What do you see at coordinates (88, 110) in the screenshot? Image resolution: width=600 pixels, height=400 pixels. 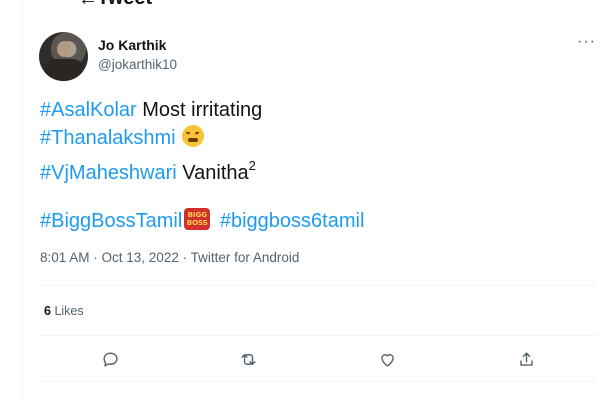 I see `hashtag-link: #AsalKolar` at bounding box center [88, 110].